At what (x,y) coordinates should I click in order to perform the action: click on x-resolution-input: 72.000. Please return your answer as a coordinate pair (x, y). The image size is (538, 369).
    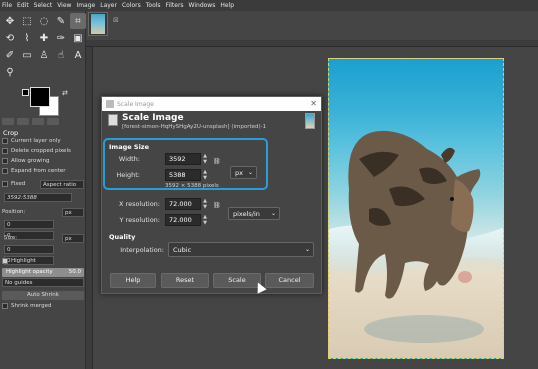
    Looking at the image, I should click on (183, 204).